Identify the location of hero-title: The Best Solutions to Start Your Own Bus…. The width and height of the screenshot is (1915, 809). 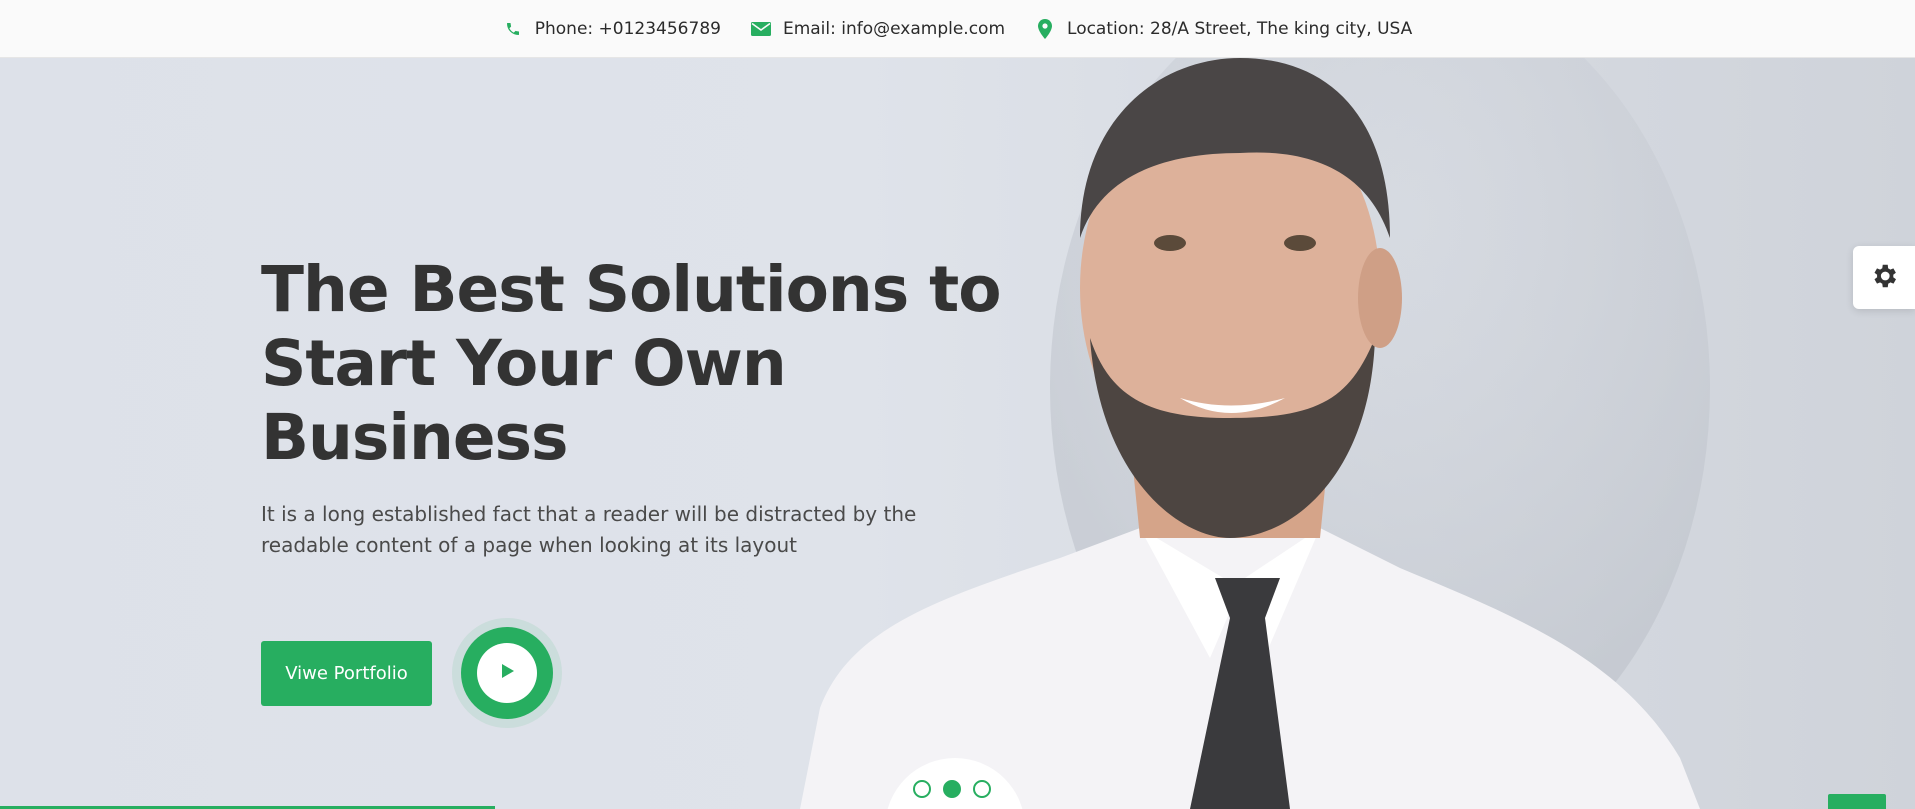
(631, 363).